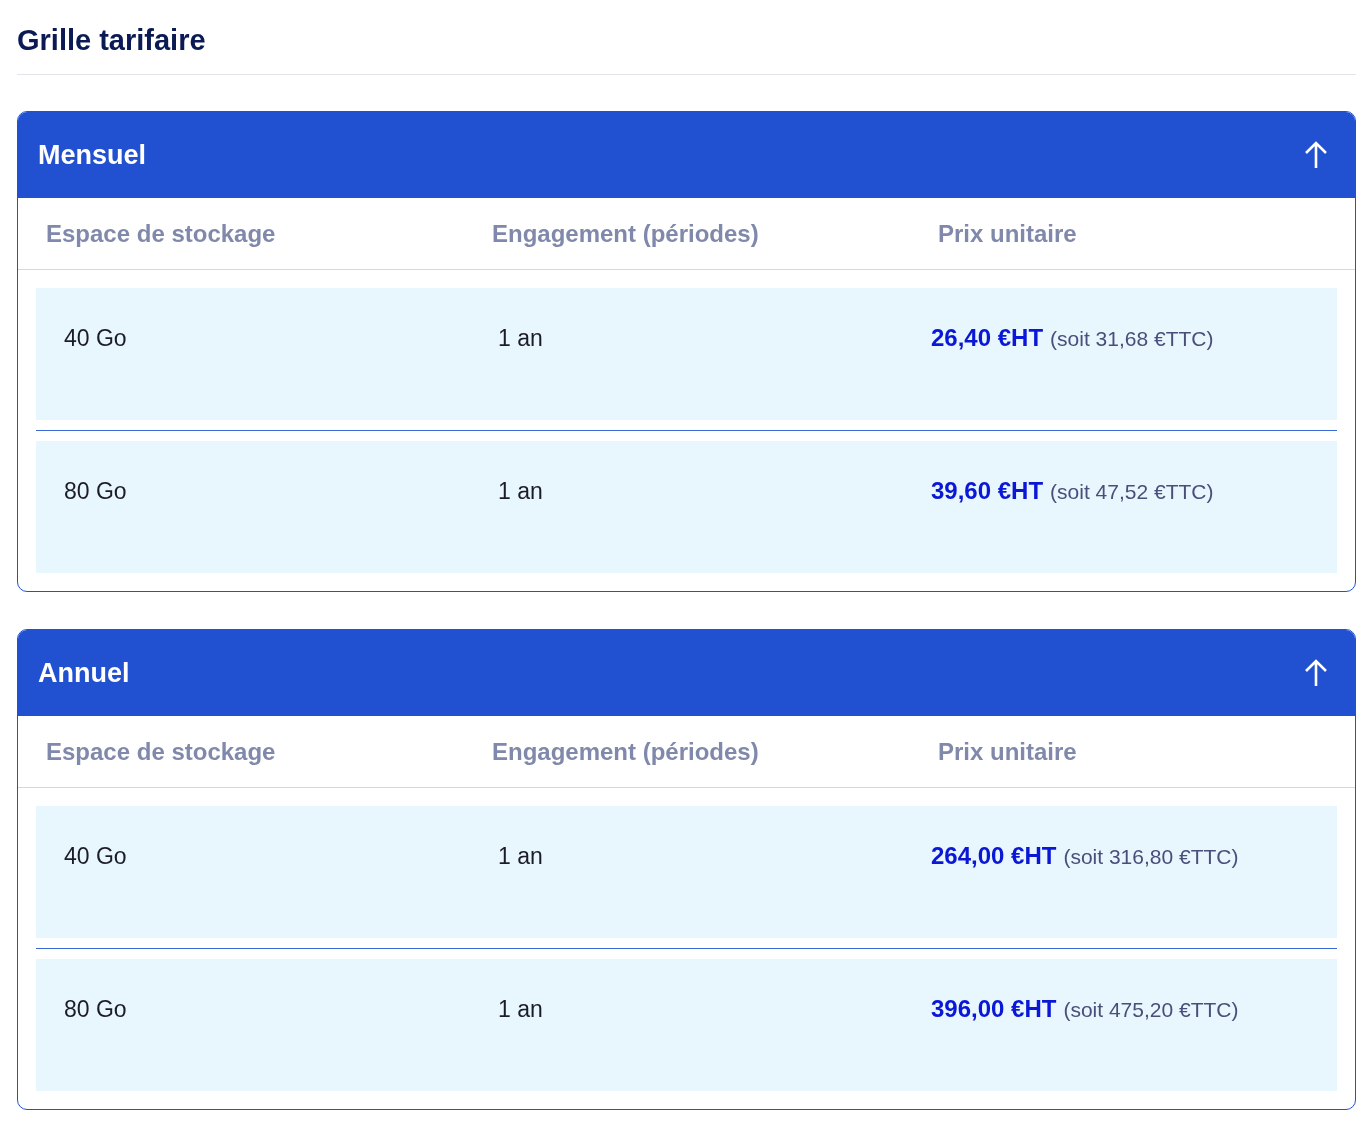  Describe the element at coordinates (994, 1009) in the screenshot. I see `price-ht: 396,00 €HT` at that location.